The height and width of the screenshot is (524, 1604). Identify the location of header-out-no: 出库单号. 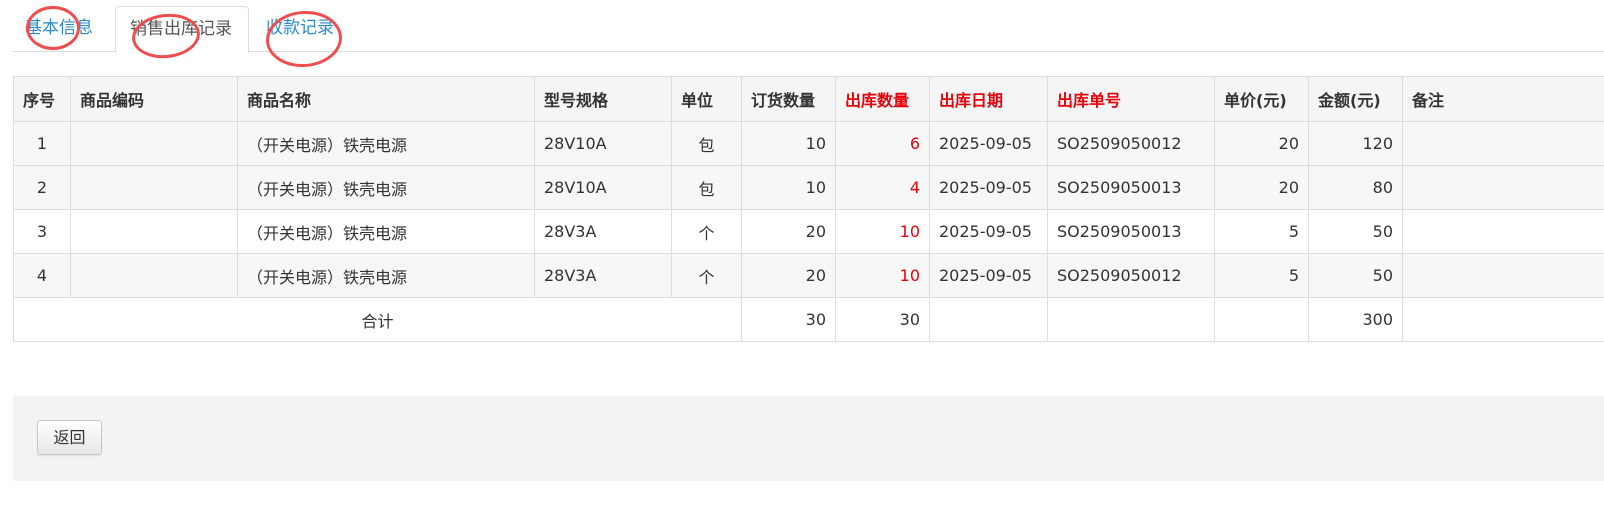
(1131, 99).